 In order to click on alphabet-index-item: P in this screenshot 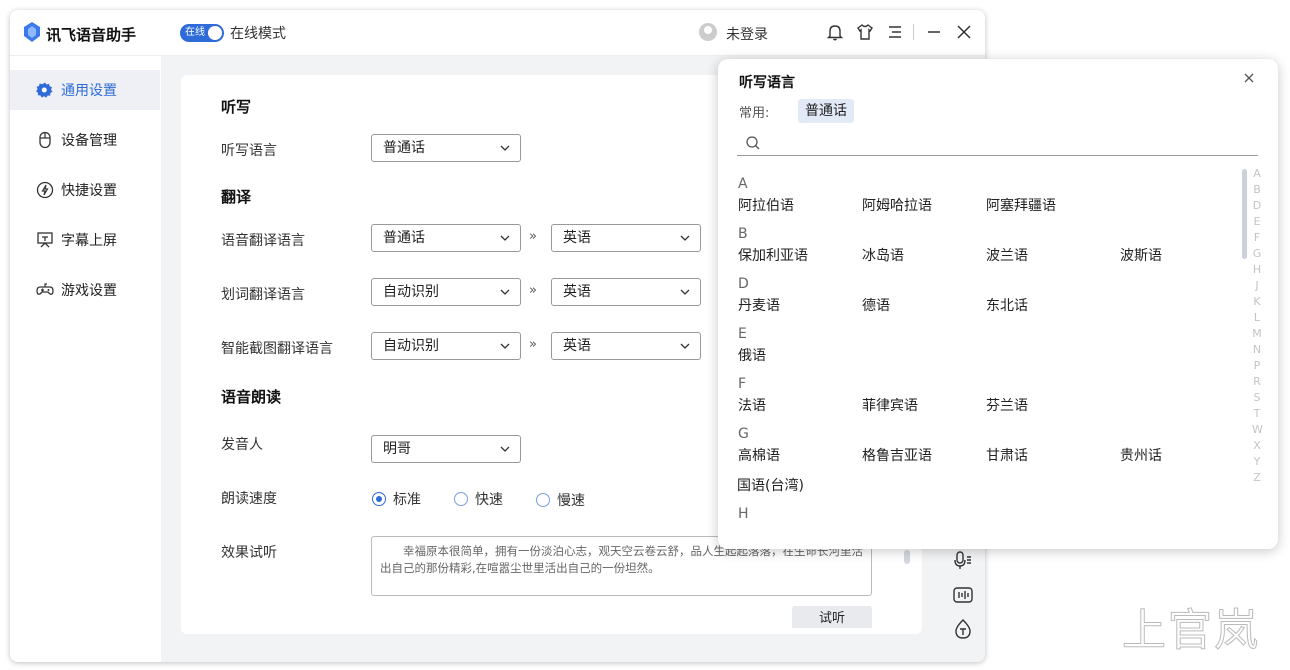, I will do `click(1257, 365)`.